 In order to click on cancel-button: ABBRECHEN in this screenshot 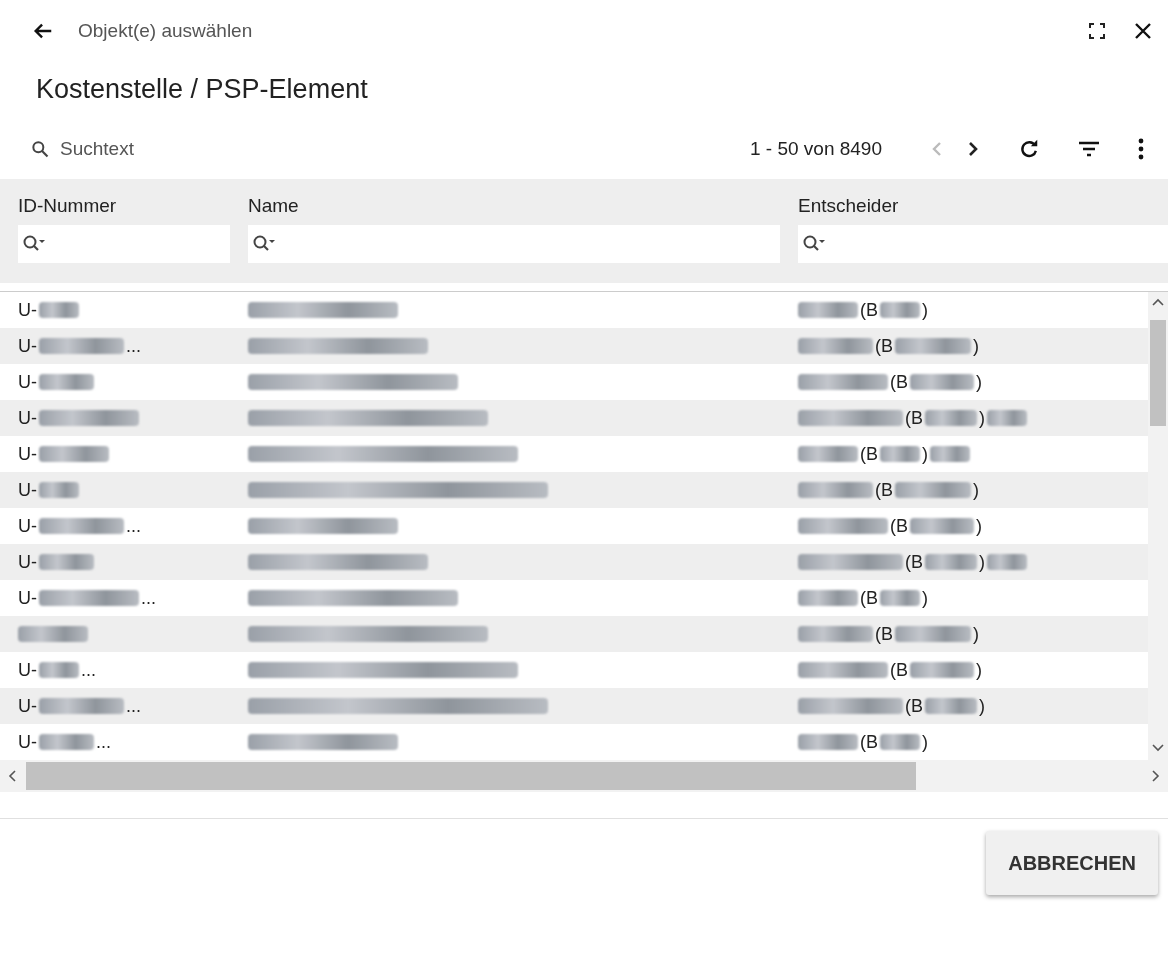, I will do `click(1072, 863)`.